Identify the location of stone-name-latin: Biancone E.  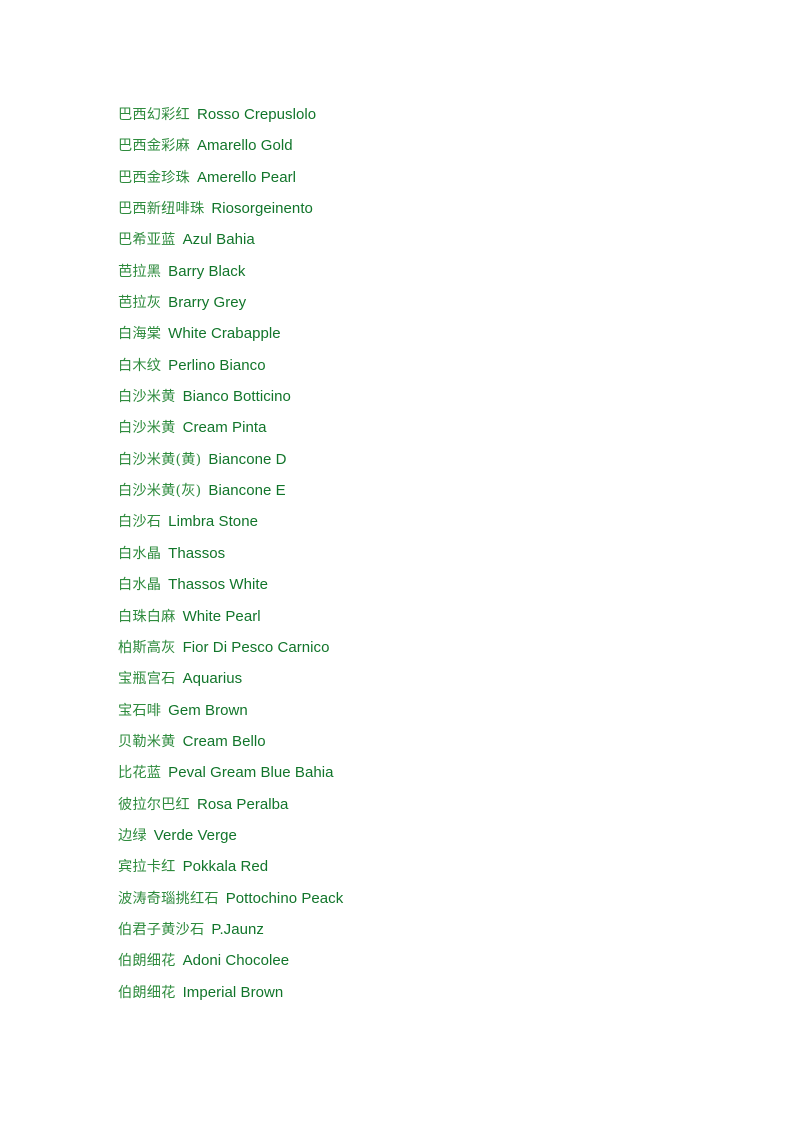
(247, 491).